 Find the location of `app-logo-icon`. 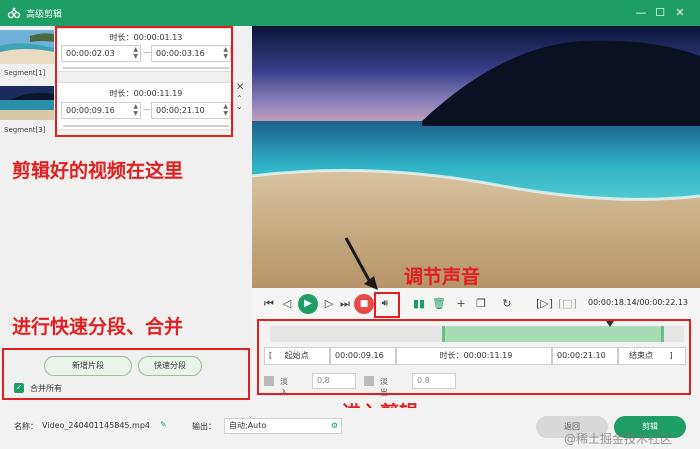

app-logo-icon is located at coordinates (14, 13).